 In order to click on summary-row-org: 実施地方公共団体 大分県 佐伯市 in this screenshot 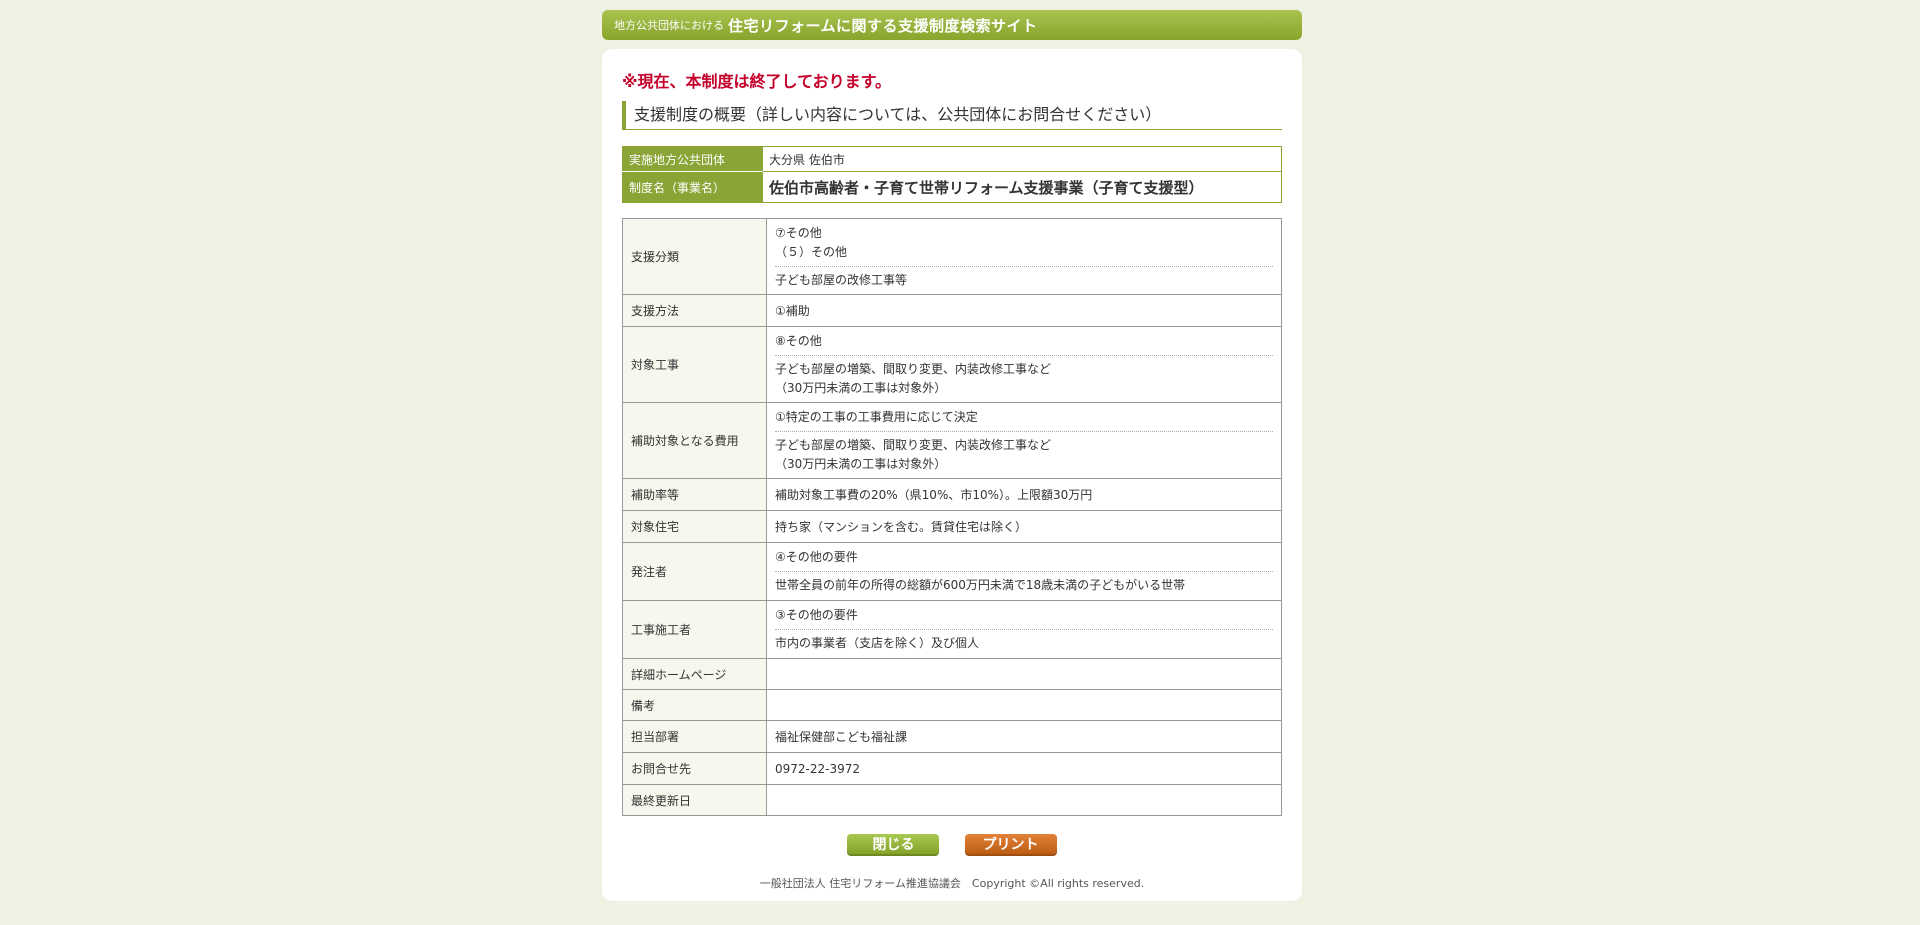, I will do `click(952, 159)`.